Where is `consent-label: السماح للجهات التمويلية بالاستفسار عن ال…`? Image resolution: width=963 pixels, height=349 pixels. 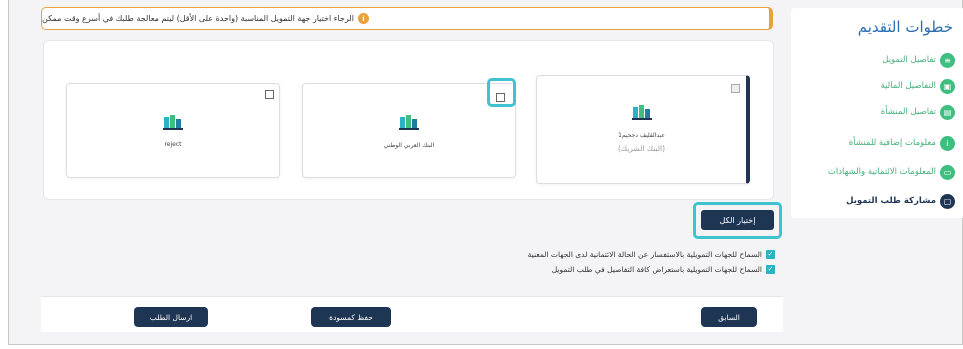 consent-label: السماح للجهات التمويلية بالاستفسار عن ال… is located at coordinates (644, 254).